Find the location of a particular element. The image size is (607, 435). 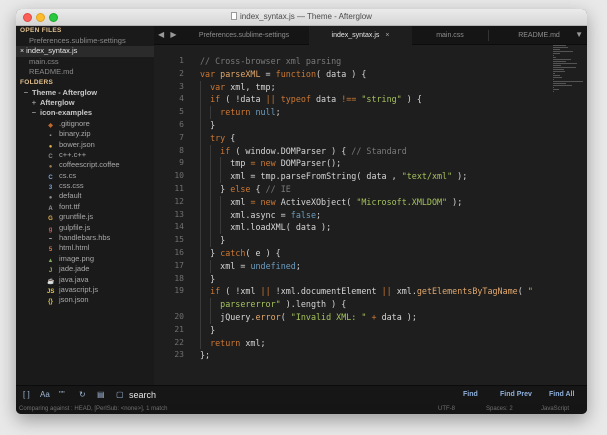

code-line: xml.async = false; is located at coordinates (366, 215).